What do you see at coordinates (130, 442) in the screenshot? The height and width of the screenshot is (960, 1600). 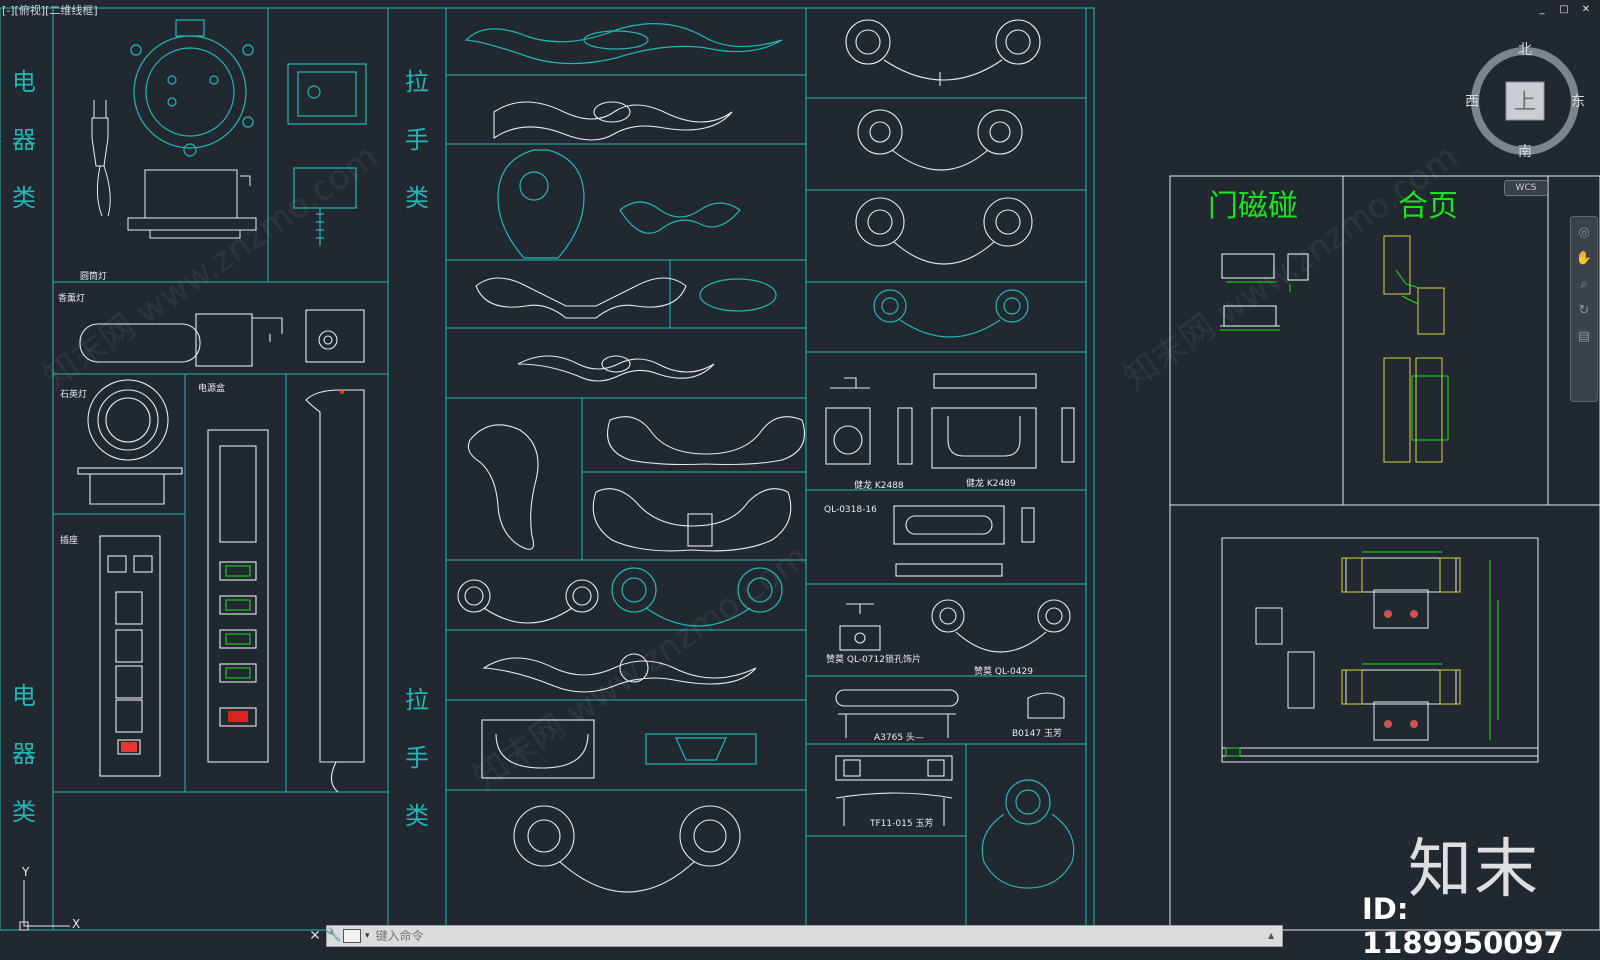 I see `quartz-lamp-drawing` at bounding box center [130, 442].